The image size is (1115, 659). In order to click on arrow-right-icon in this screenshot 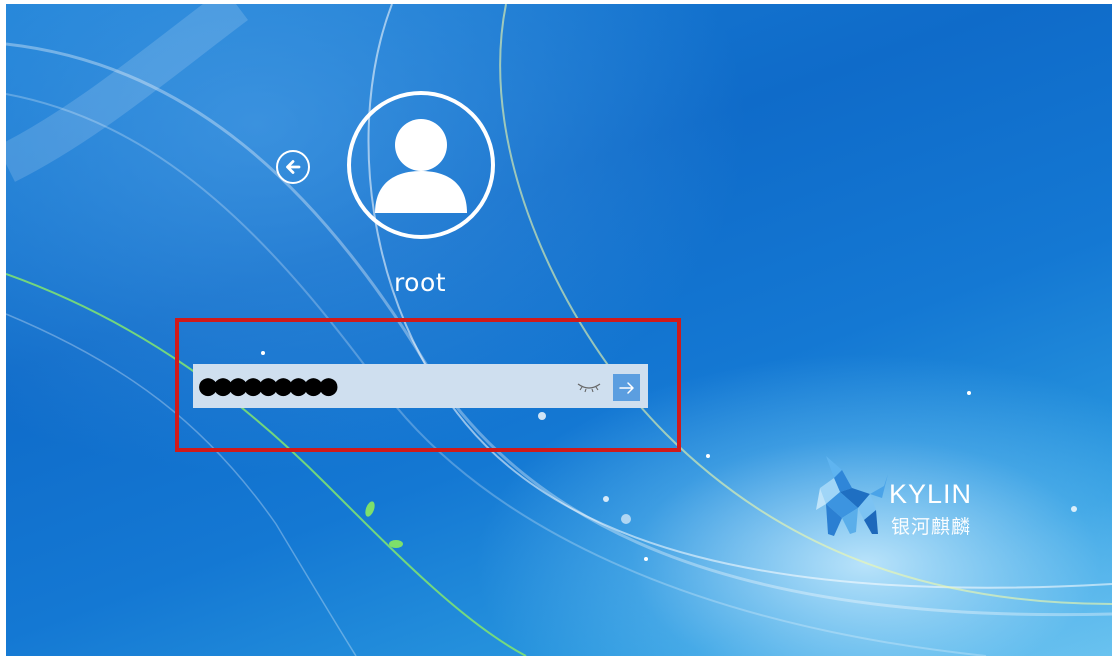, I will do `click(626, 387)`.